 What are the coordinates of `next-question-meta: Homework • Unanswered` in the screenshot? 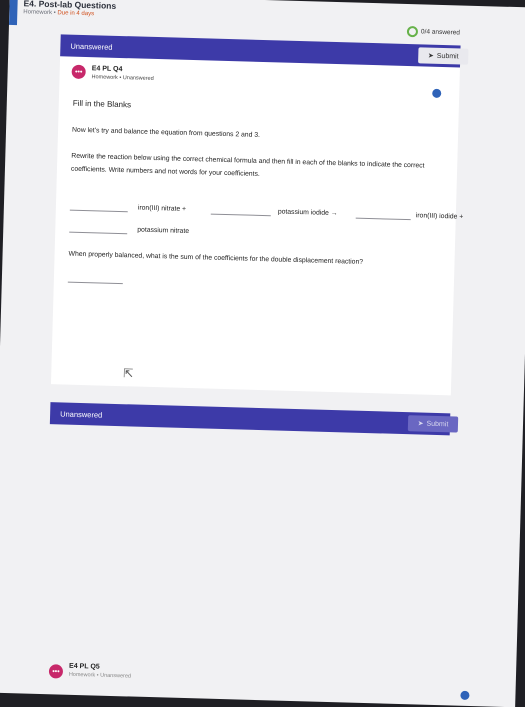 It's located at (100, 675).